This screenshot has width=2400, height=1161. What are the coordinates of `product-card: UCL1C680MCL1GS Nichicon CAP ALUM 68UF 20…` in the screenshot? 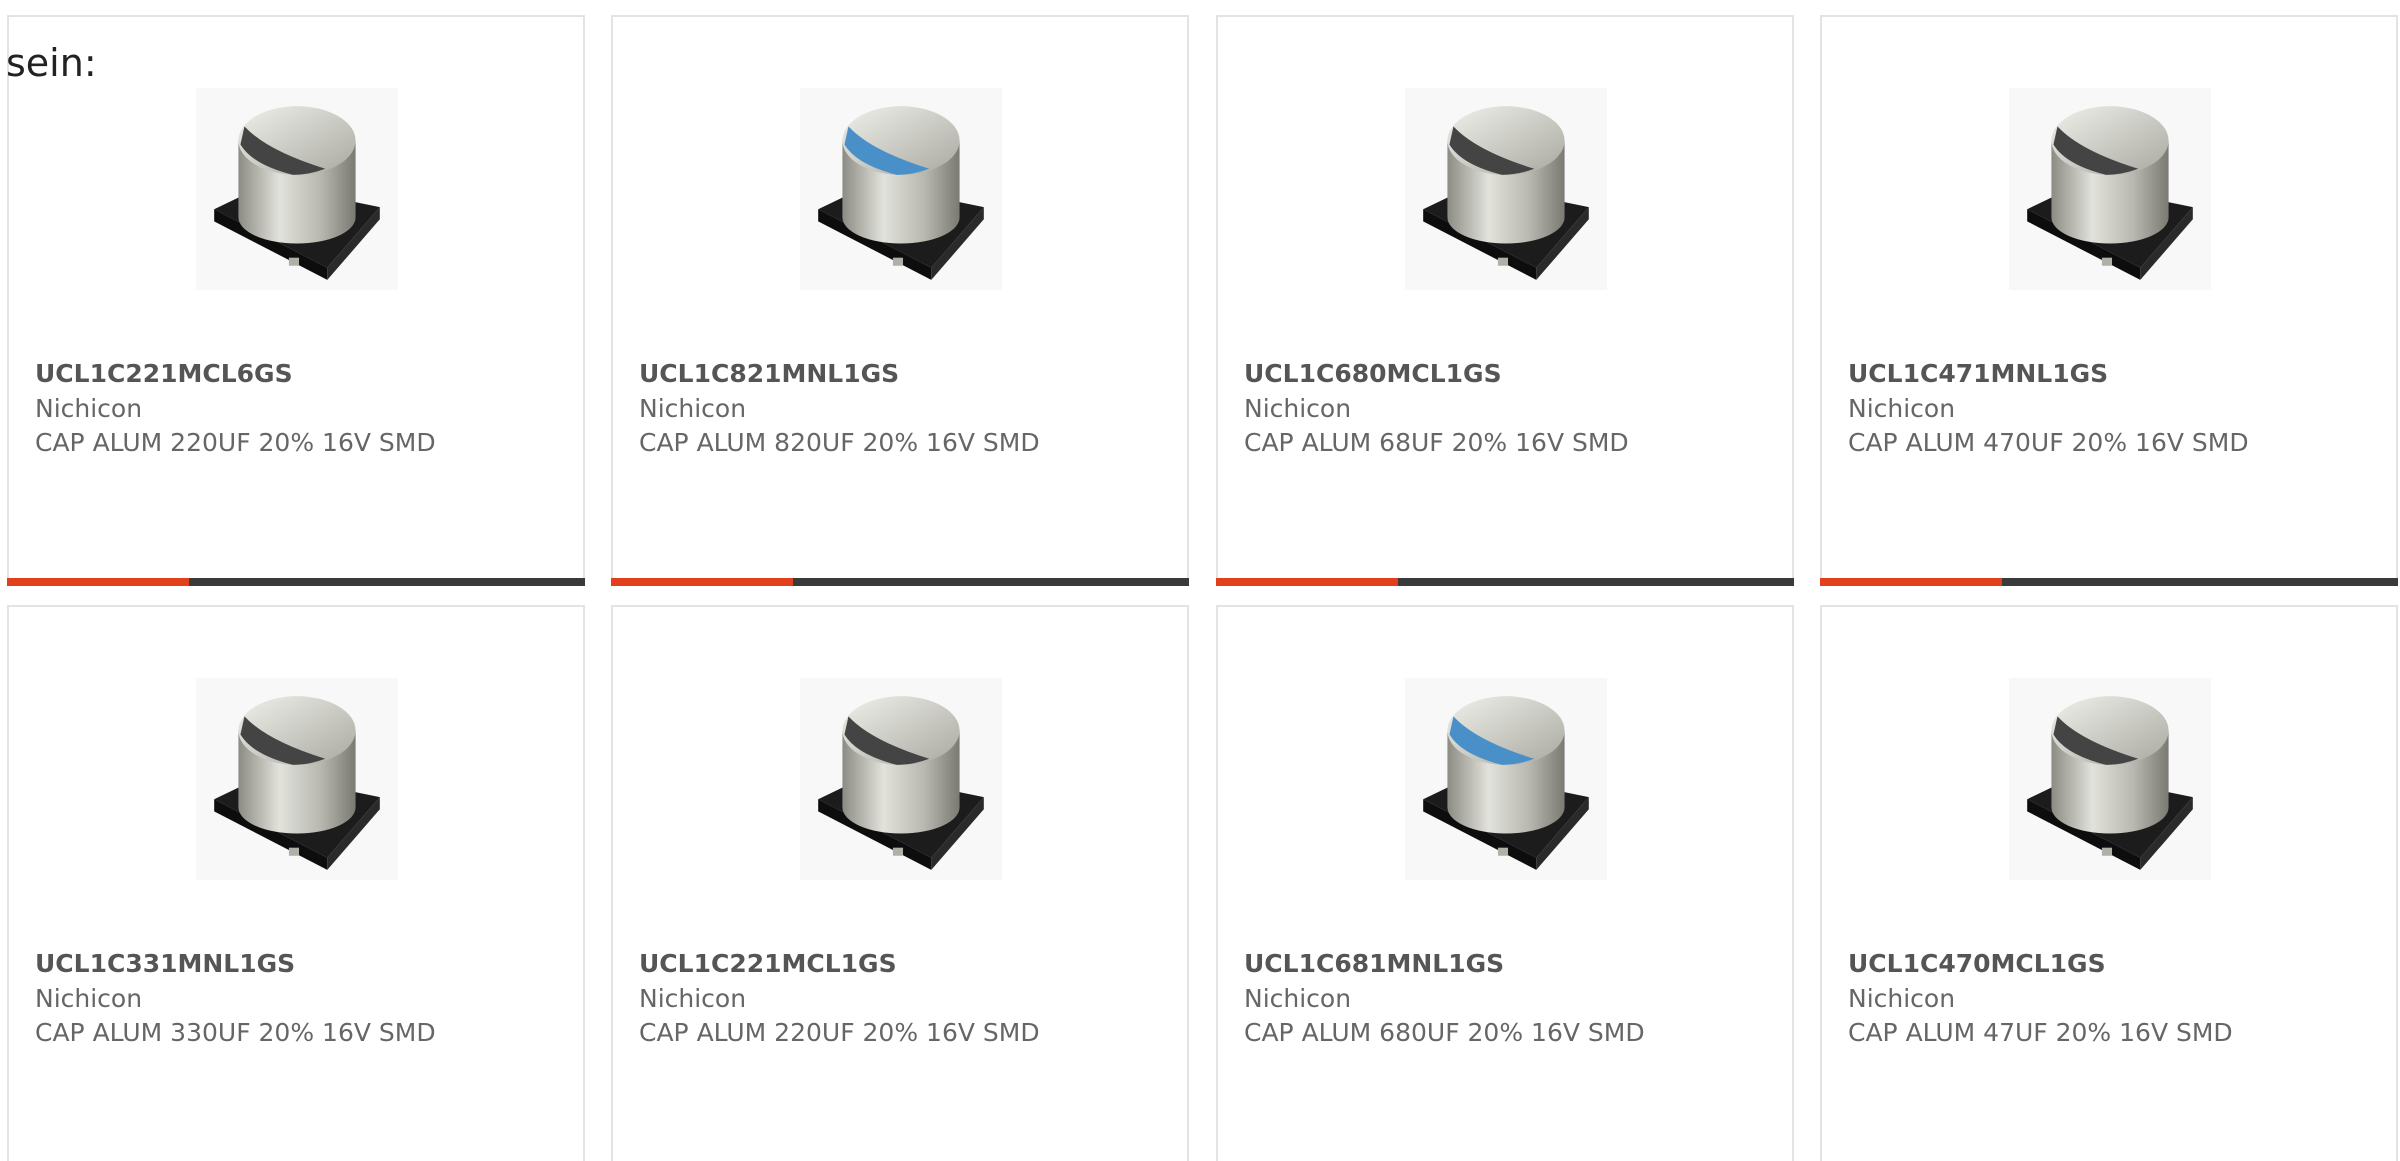 It's located at (1505, 300).